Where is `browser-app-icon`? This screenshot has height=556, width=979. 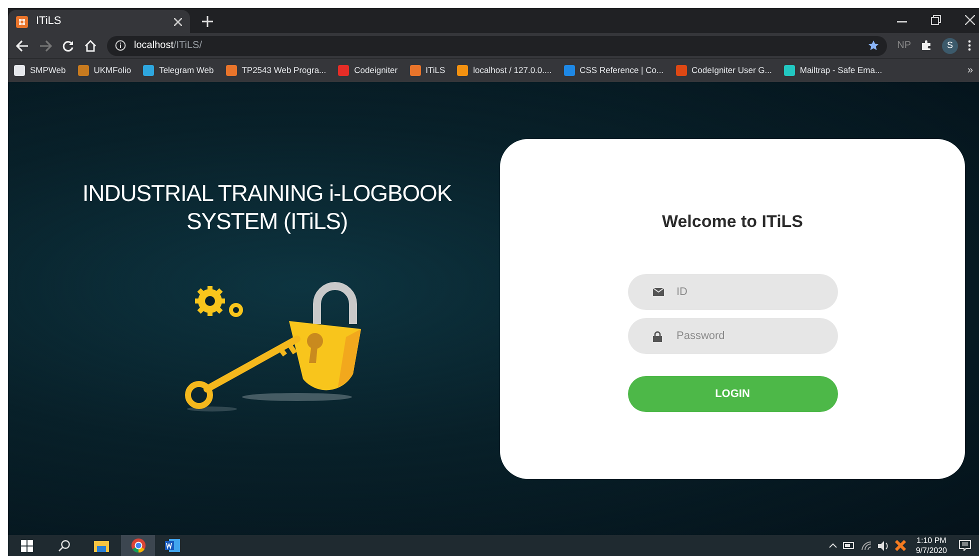
browser-app-icon is located at coordinates (138, 545).